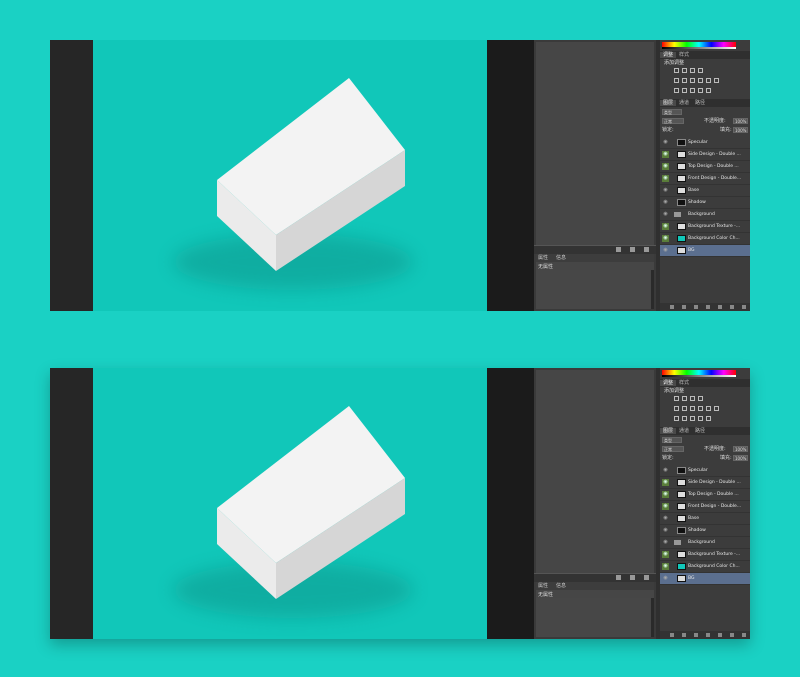 This screenshot has height=677, width=800. Describe the element at coordinates (705, 543) in the screenshot. I see `layer-row: ◉ Background` at that location.